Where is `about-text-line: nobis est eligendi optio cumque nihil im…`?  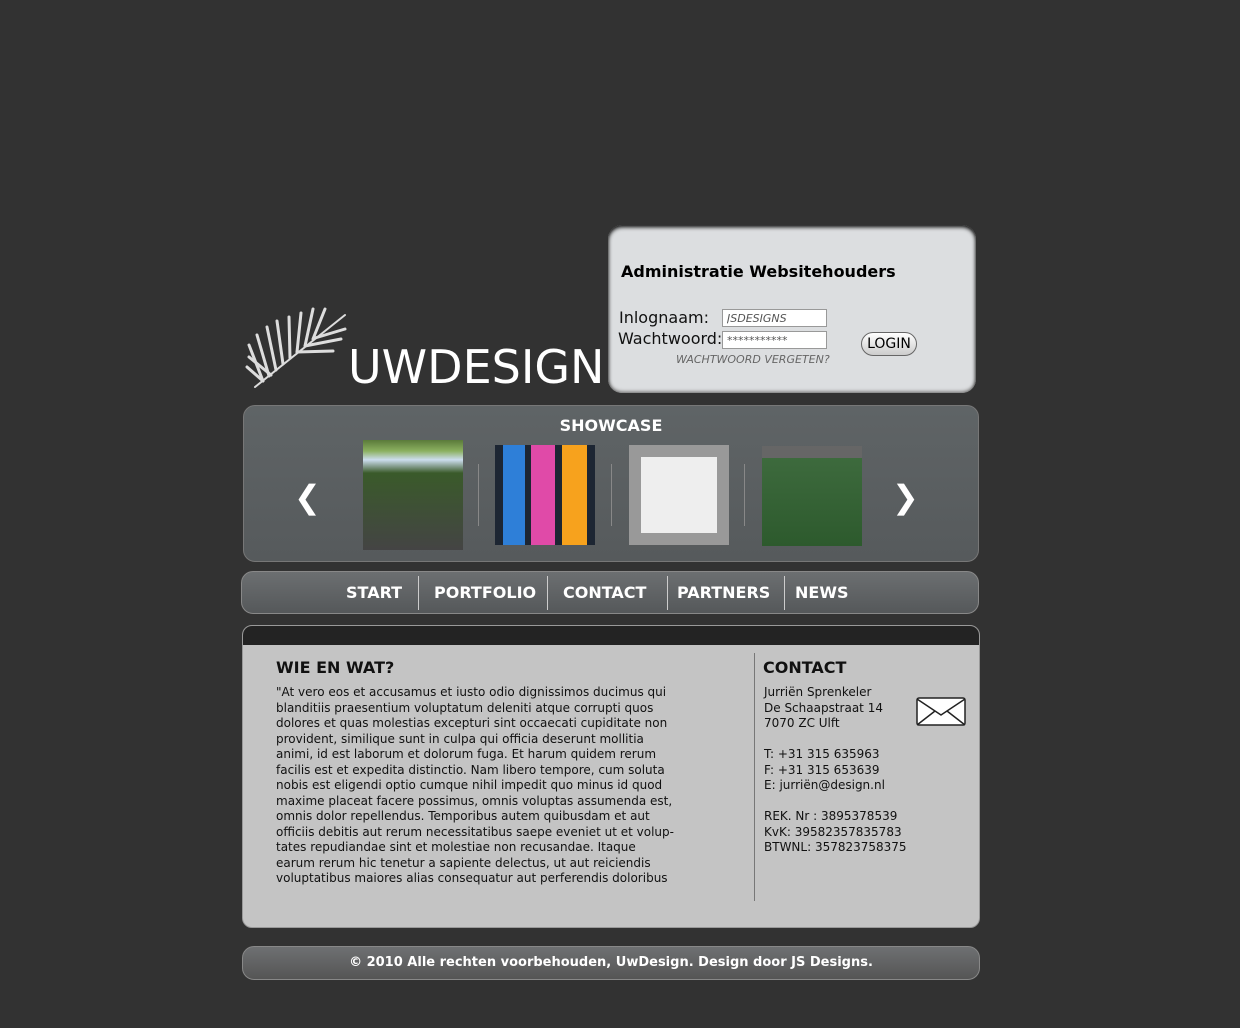 about-text-line: nobis est eligendi optio cumque nihil im… is located at coordinates (469, 785).